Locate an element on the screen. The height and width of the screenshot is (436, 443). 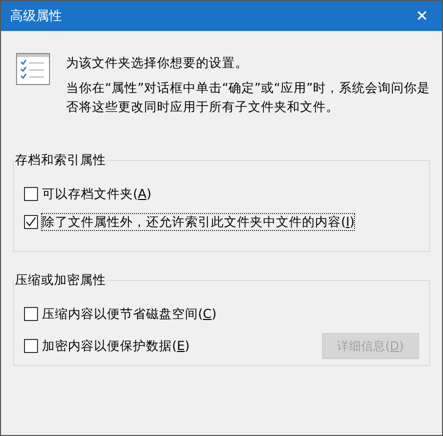
checklist-icon is located at coordinates (33, 69).